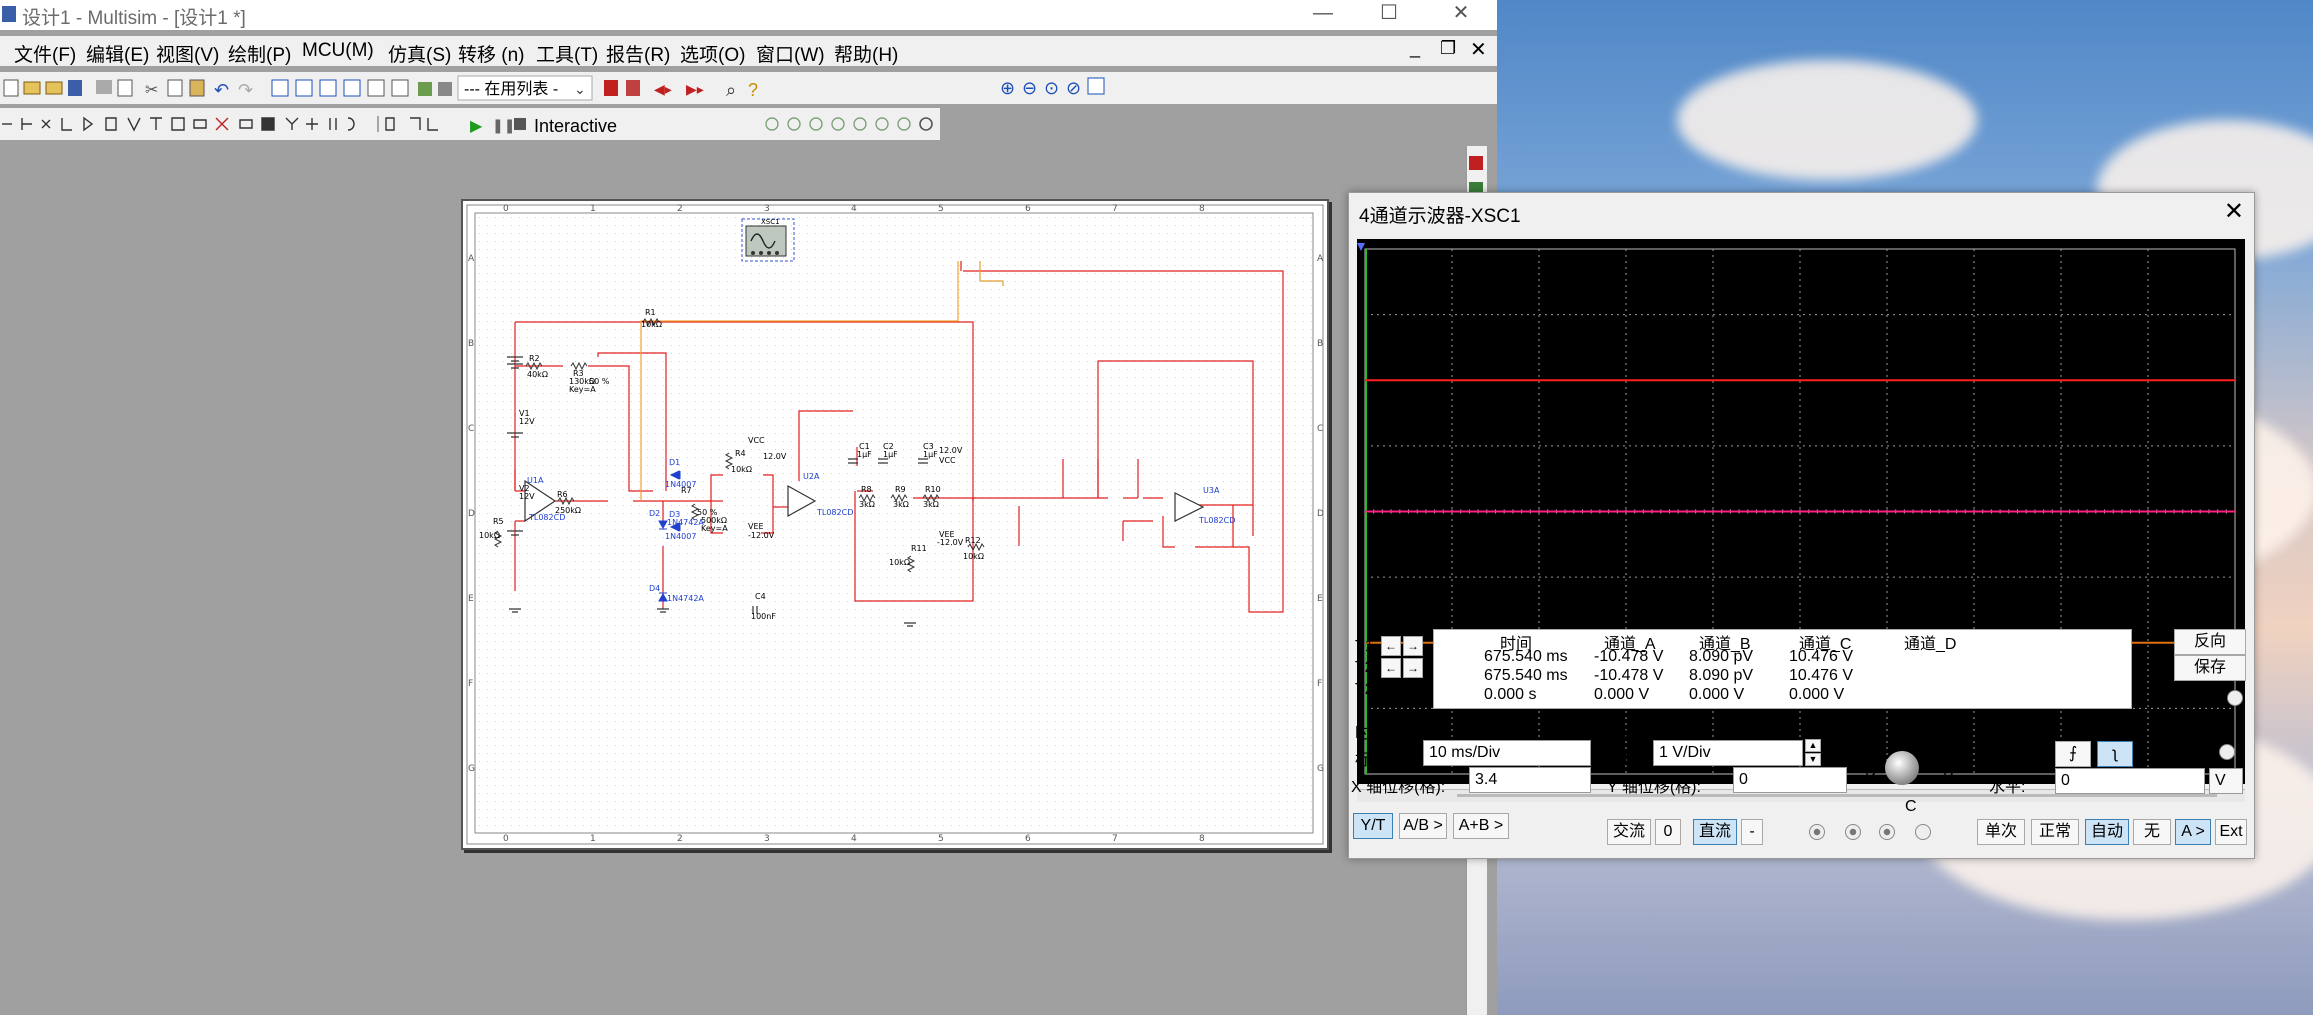  Describe the element at coordinates (2231, 832) in the screenshot. I see `trigger-mode-button-5: Ext` at that location.